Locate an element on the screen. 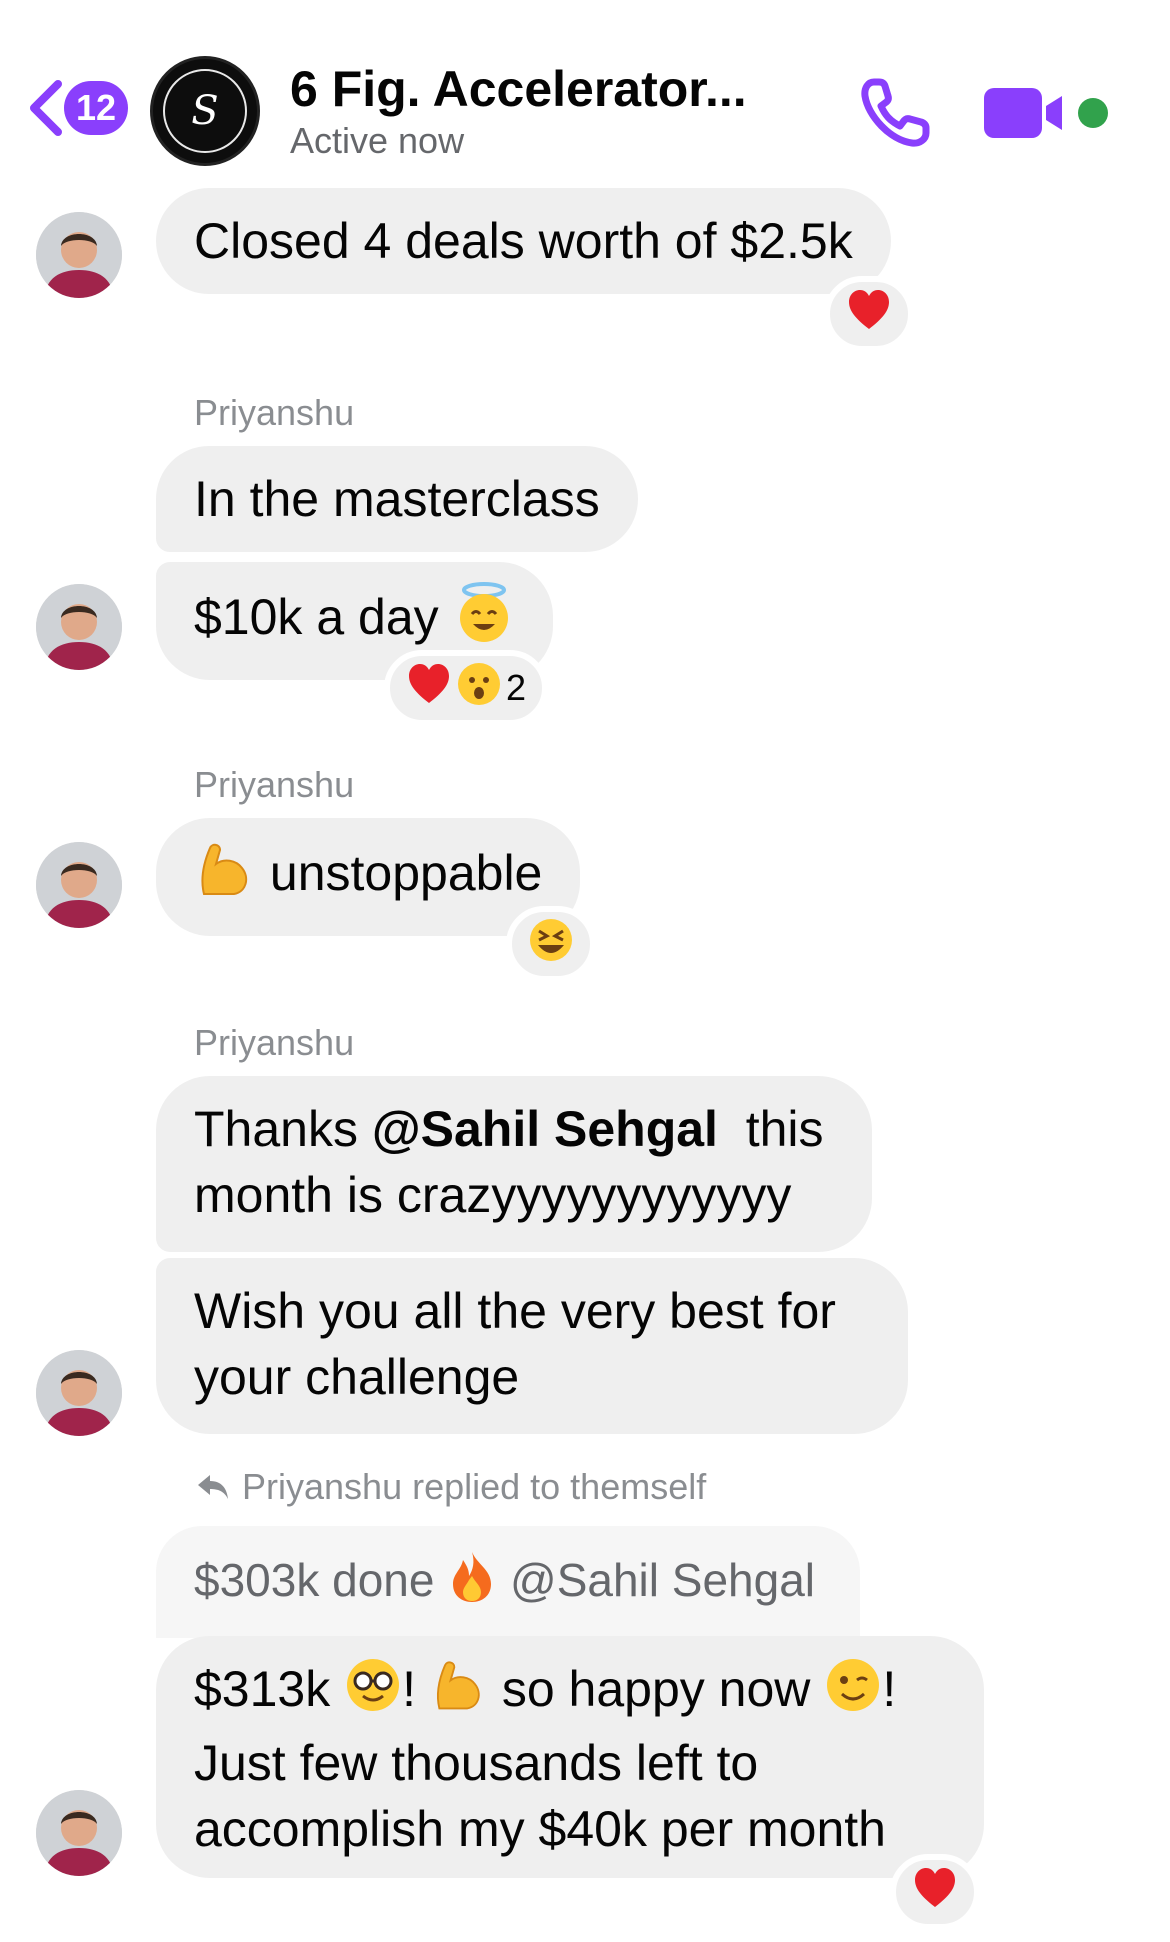 The image size is (1170, 1942). message-text: In the masterclass is located at coordinates (397, 499).